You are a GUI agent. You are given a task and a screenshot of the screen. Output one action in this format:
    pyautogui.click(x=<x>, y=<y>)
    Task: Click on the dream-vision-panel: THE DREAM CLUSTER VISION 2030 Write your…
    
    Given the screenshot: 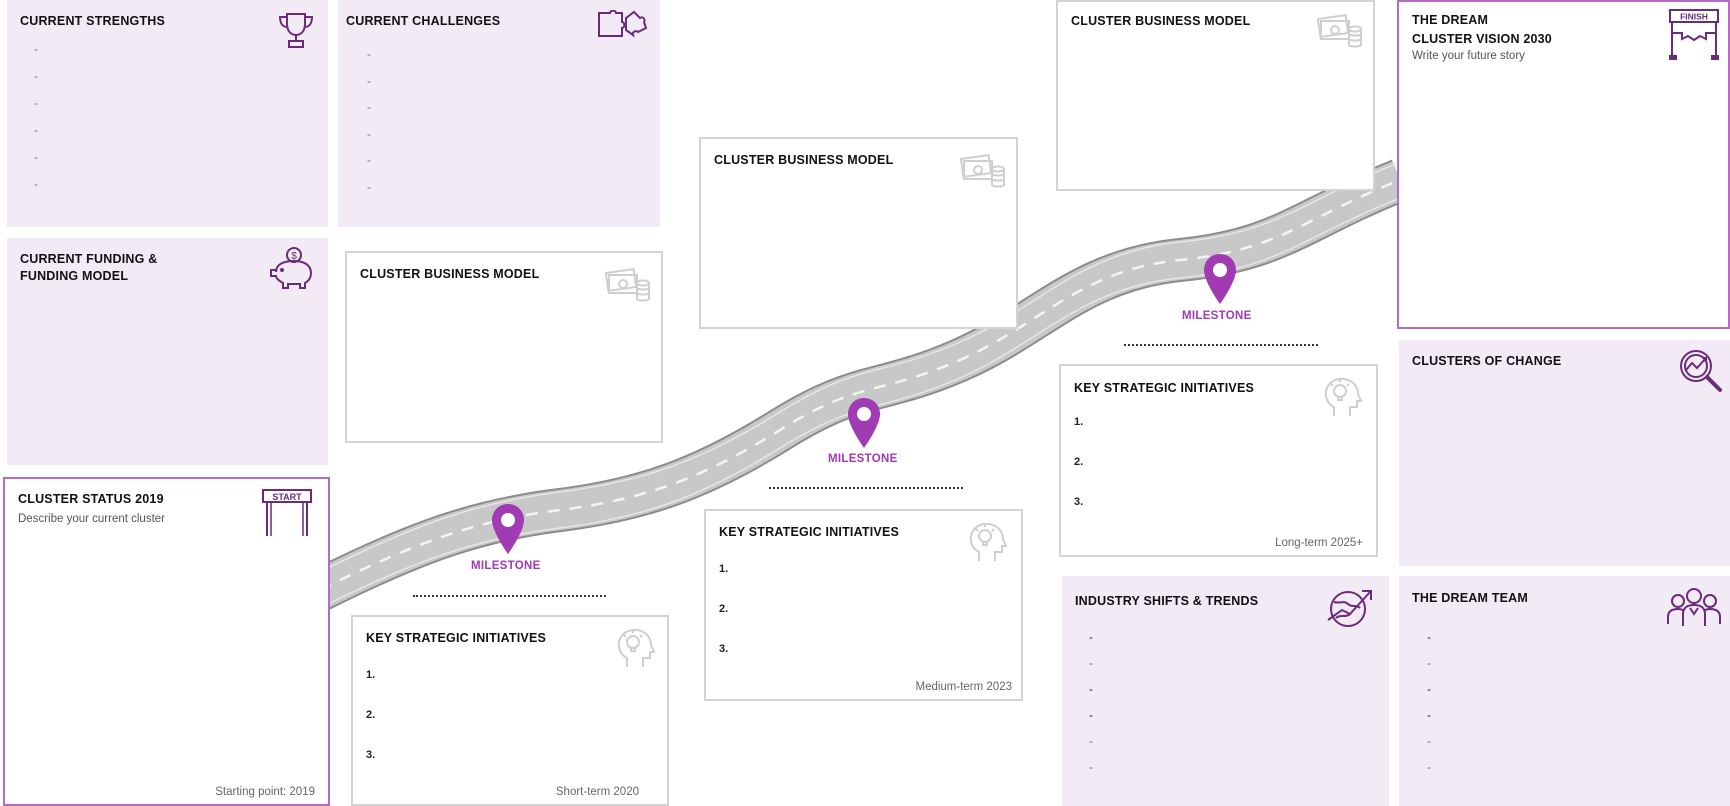 What is the action you would take?
    pyautogui.click(x=1563, y=164)
    